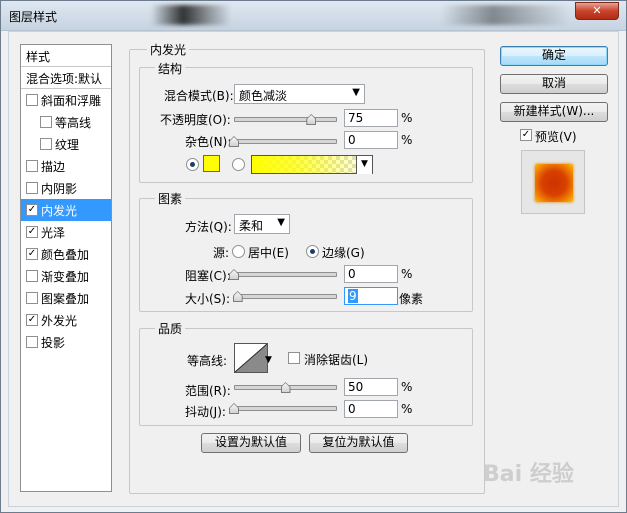 The height and width of the screenshot is (513, 627). Describe the element at coordinates (285, 296) in the screenshot. I see `size-slider` at that location.